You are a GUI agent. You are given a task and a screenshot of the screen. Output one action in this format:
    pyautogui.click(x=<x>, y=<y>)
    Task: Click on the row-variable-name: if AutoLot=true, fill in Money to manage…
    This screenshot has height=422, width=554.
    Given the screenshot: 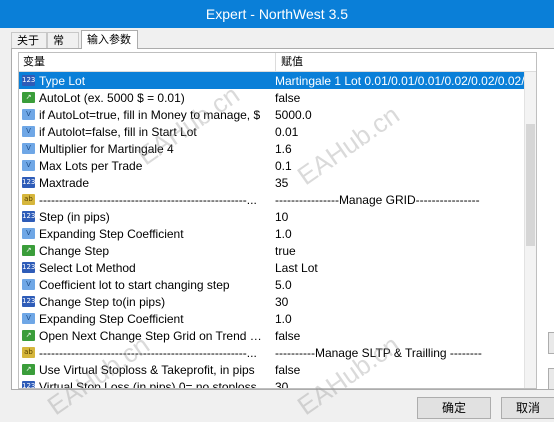 What is the action you would take?
    pyautogui.click(x=150, y=114)
    